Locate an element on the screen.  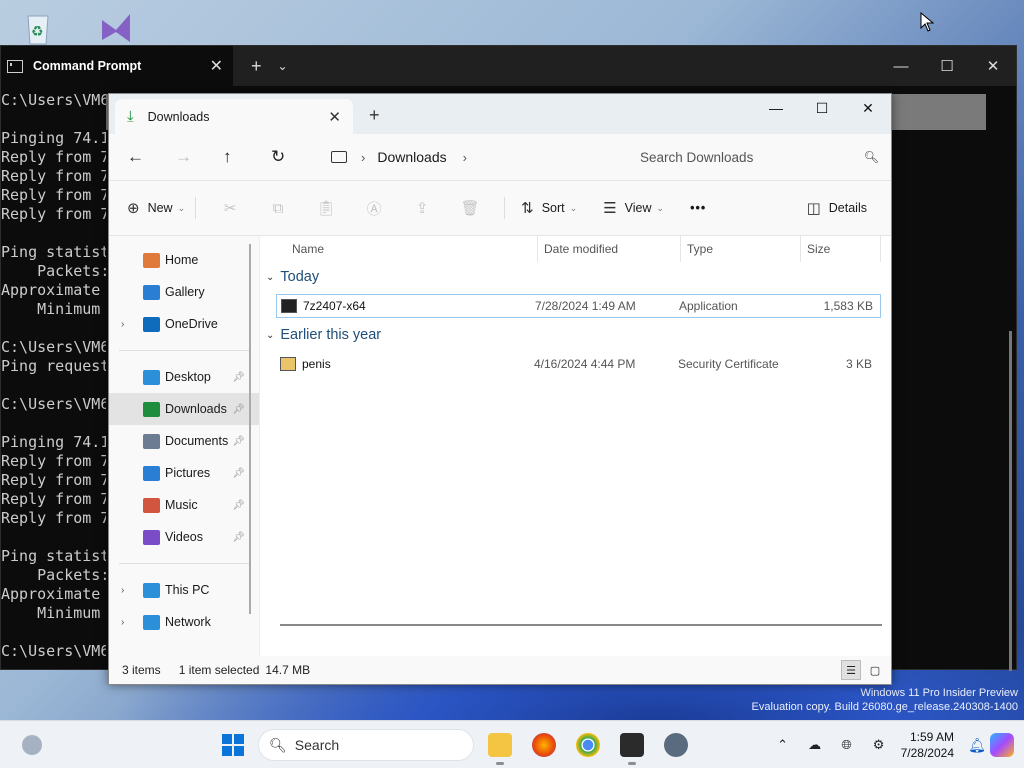
more-options-icon: ••• is located at coordinates (698, 208).